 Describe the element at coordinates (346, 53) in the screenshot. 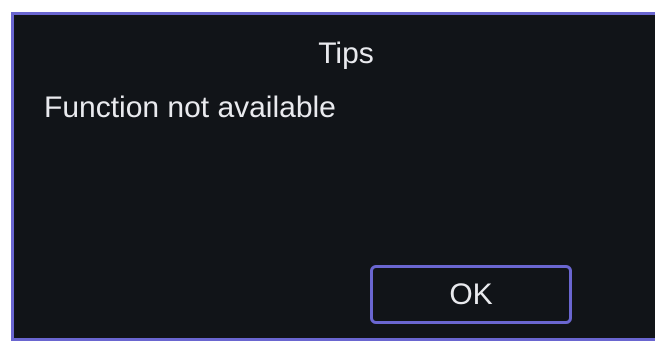

I see `dialog-title: Tips` at that location.